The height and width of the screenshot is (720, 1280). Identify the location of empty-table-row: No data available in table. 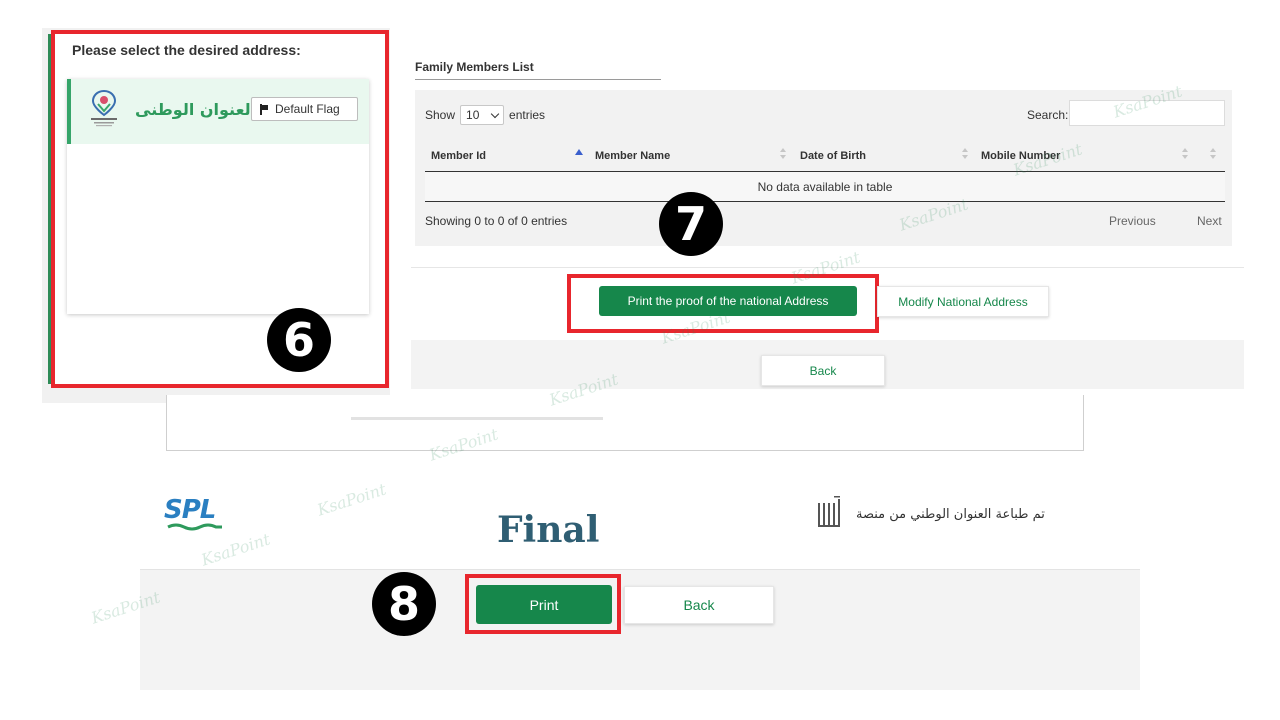
(825, 187).